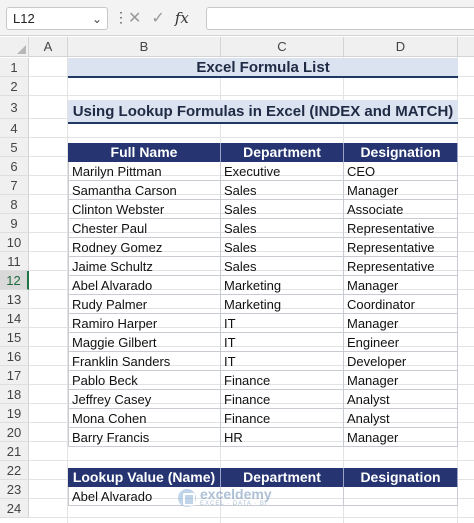 This screenshot has width=474, height=523. What do you see at coordinates (401, 496) in the screenshot?
I see `lookup-designation-result` at bounding box center [401, 496].